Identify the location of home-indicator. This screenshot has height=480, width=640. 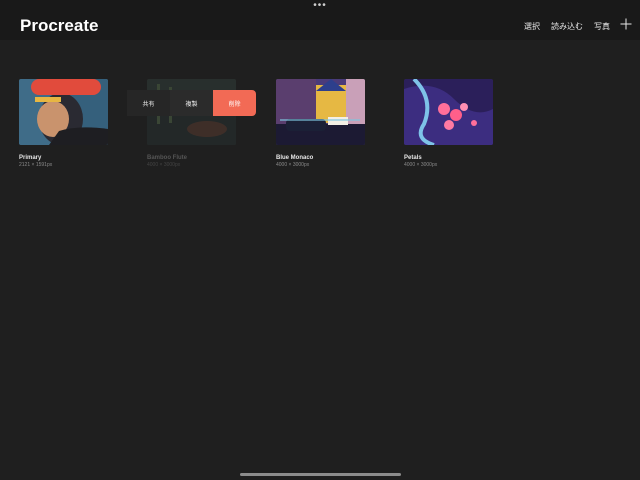
(320, 474).